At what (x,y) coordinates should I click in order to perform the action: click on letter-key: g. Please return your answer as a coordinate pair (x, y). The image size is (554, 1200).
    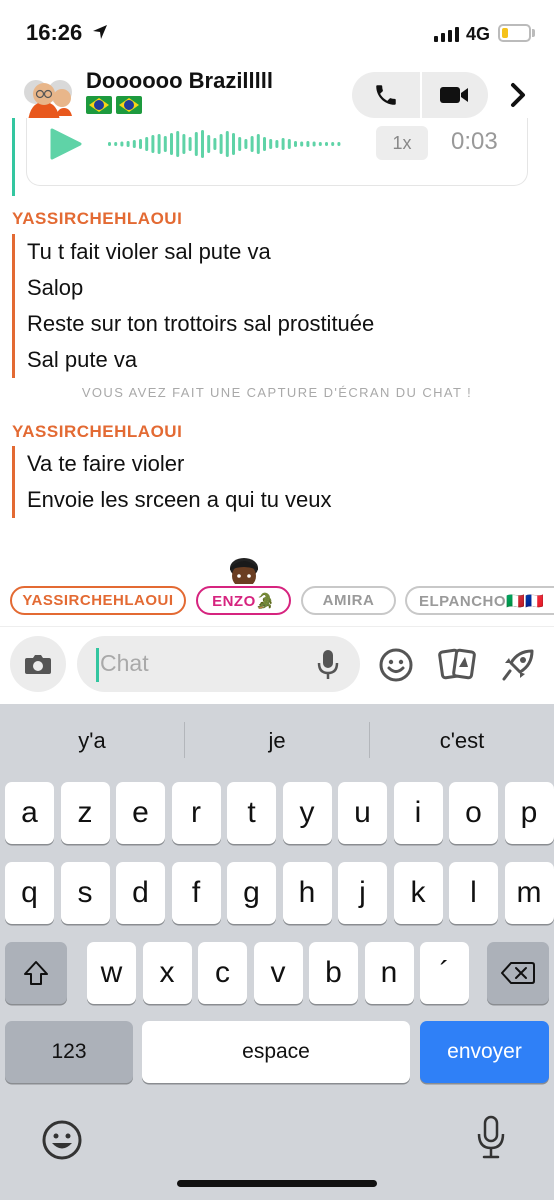
    Looking at the image, I should click on (251, 893).